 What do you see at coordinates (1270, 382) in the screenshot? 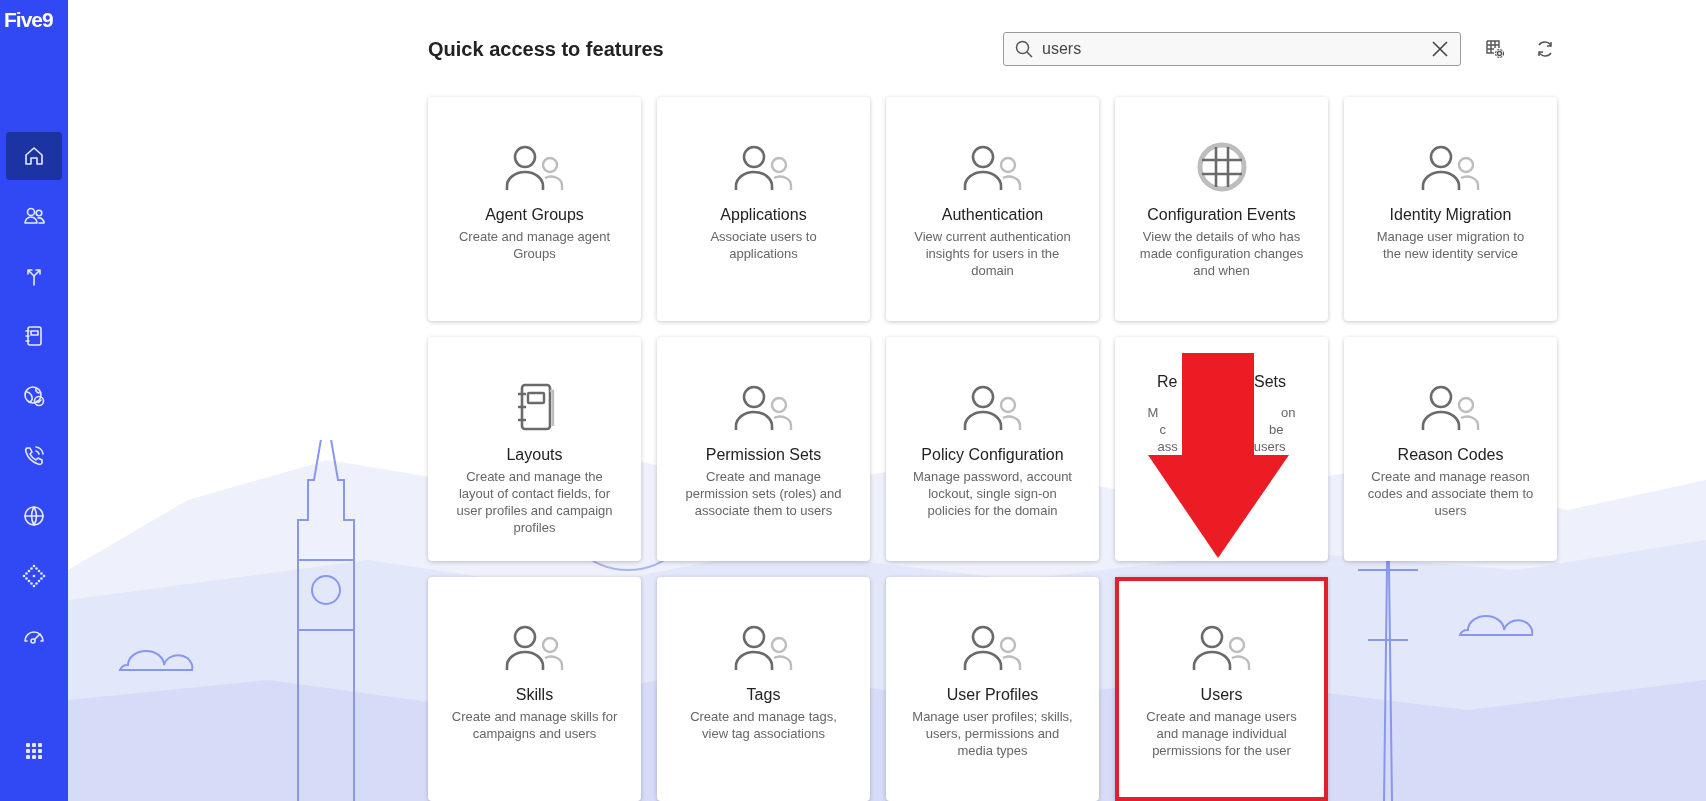
I see `card-title: Sets` at bounding box center [1270, 382].